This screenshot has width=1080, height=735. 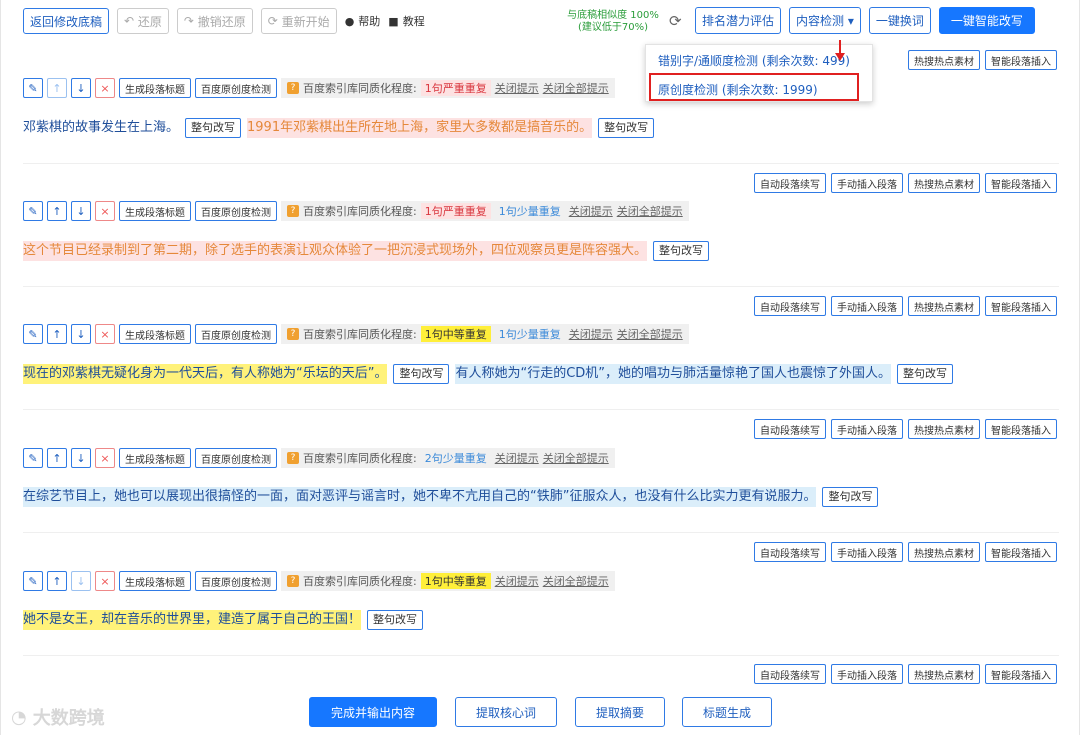 I want to click on similarity-indicator: 与底稿相似度 100% (建议低于70%), so click(x=613, y=21).